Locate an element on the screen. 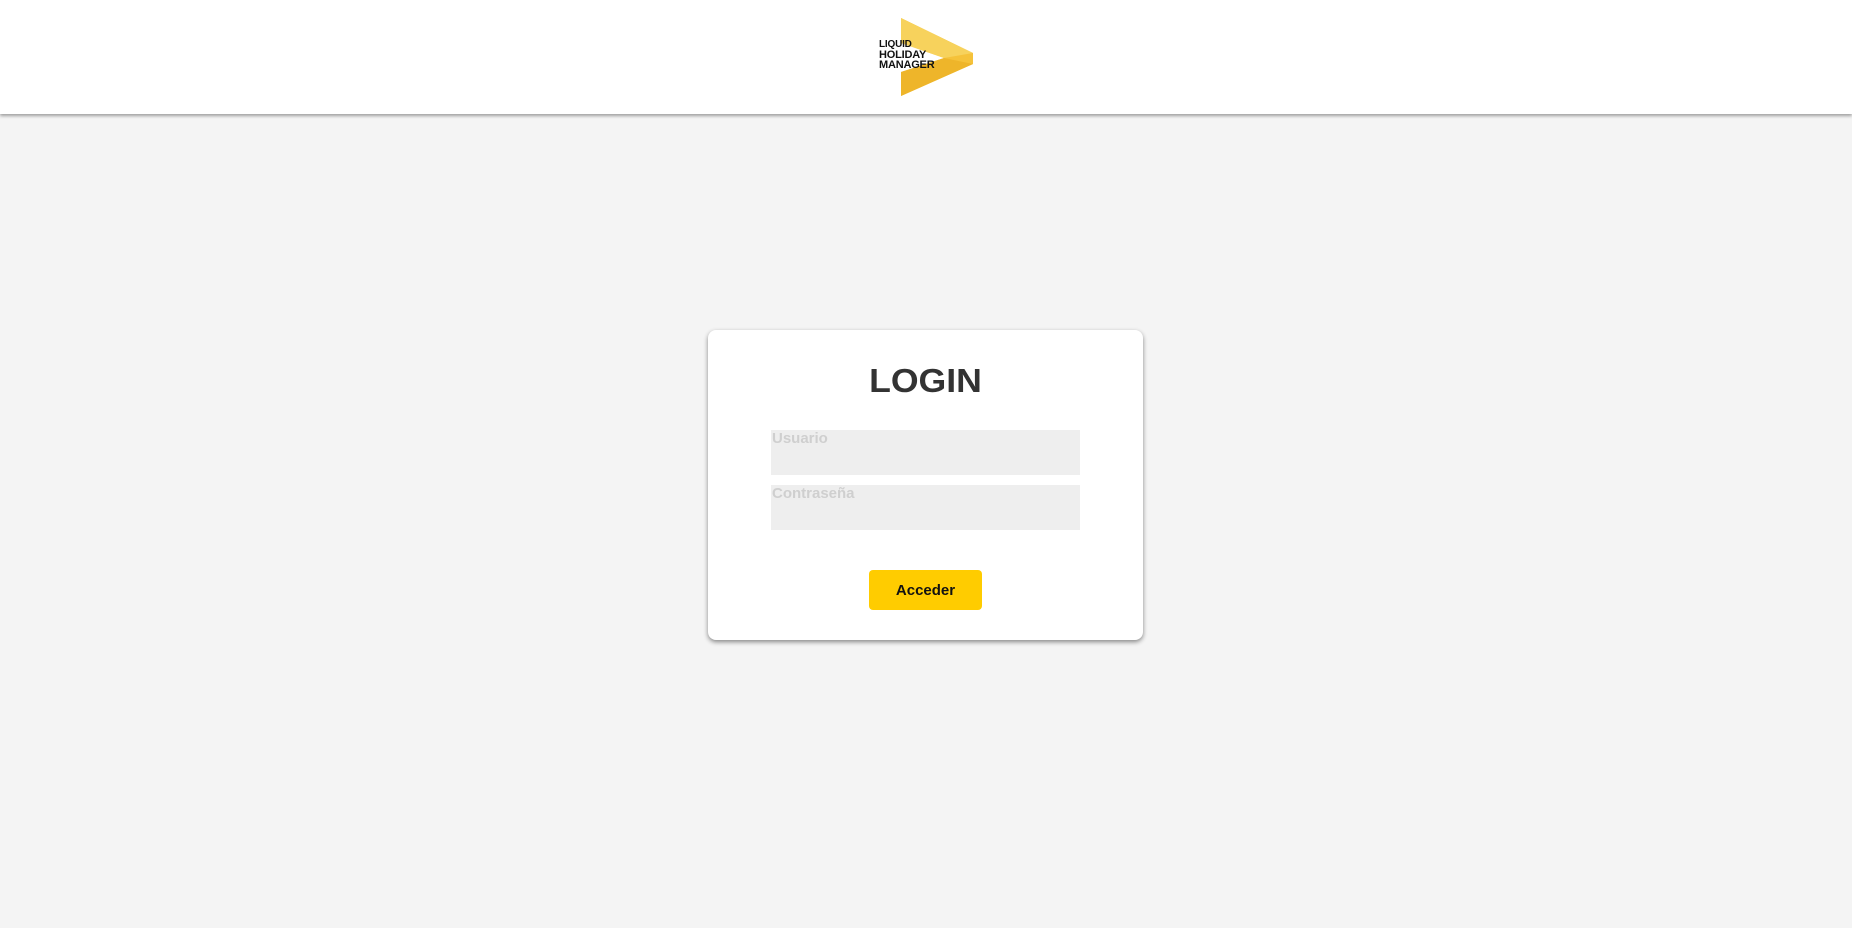 Image resolution: width=1852 pixels, height=928 pixels. liquid-holiday-manager-logo: LIQUID HOLIDAY MANAGER is located at coordinates (928, 57).